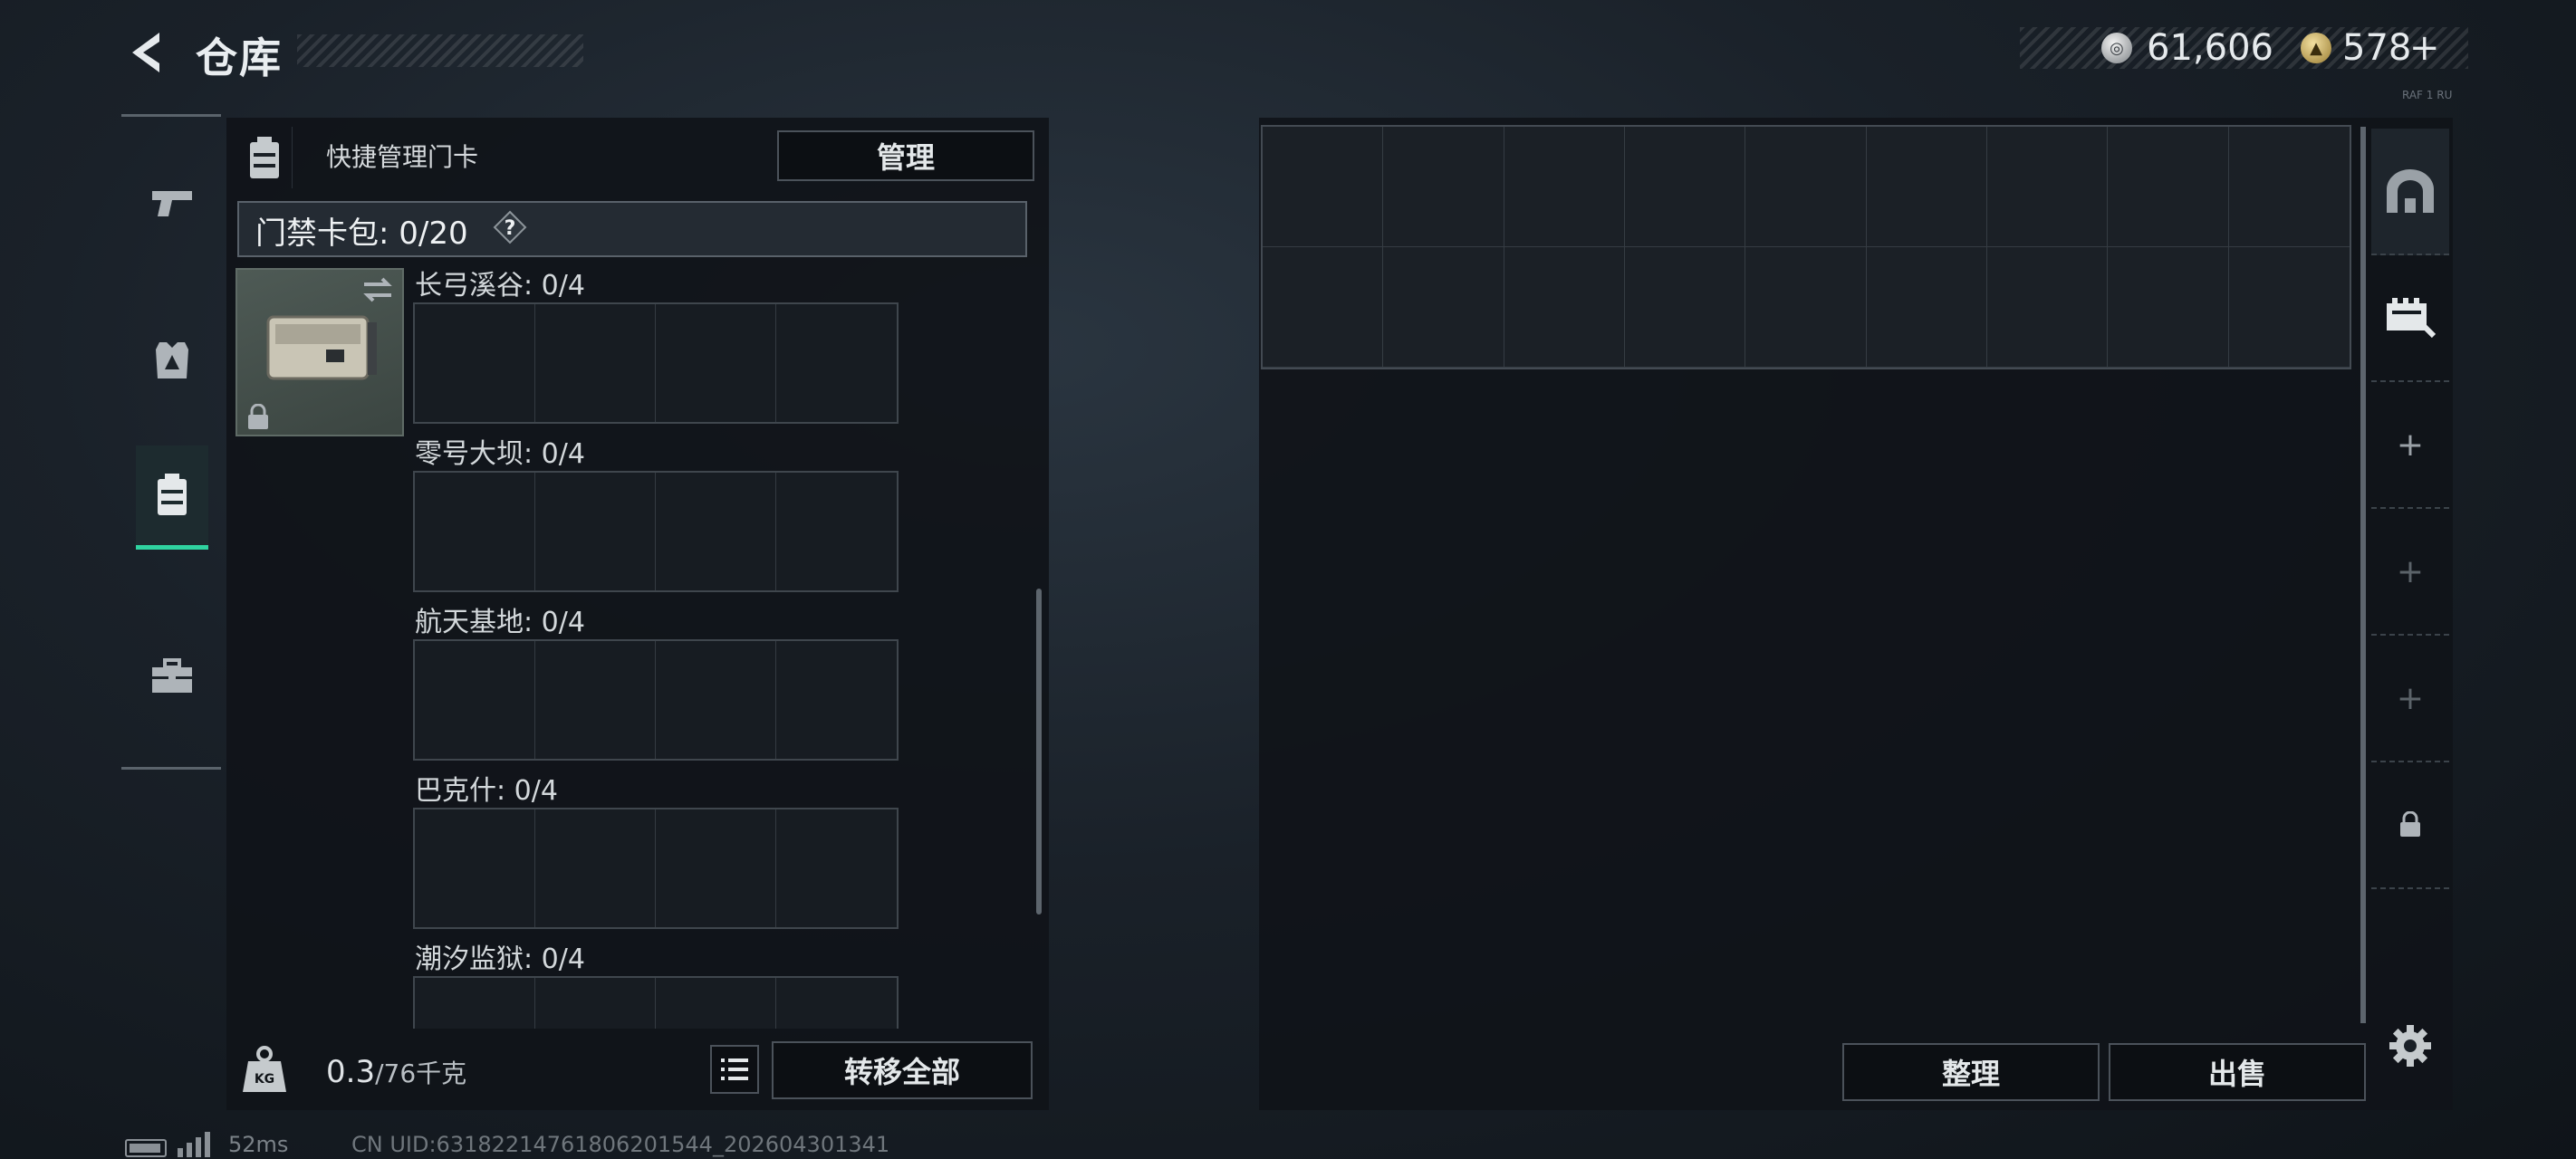  What do you see at coordinates (172, 494) in the screenshot?
I see `keycard-case-icon` at bounding box center [172, 494].